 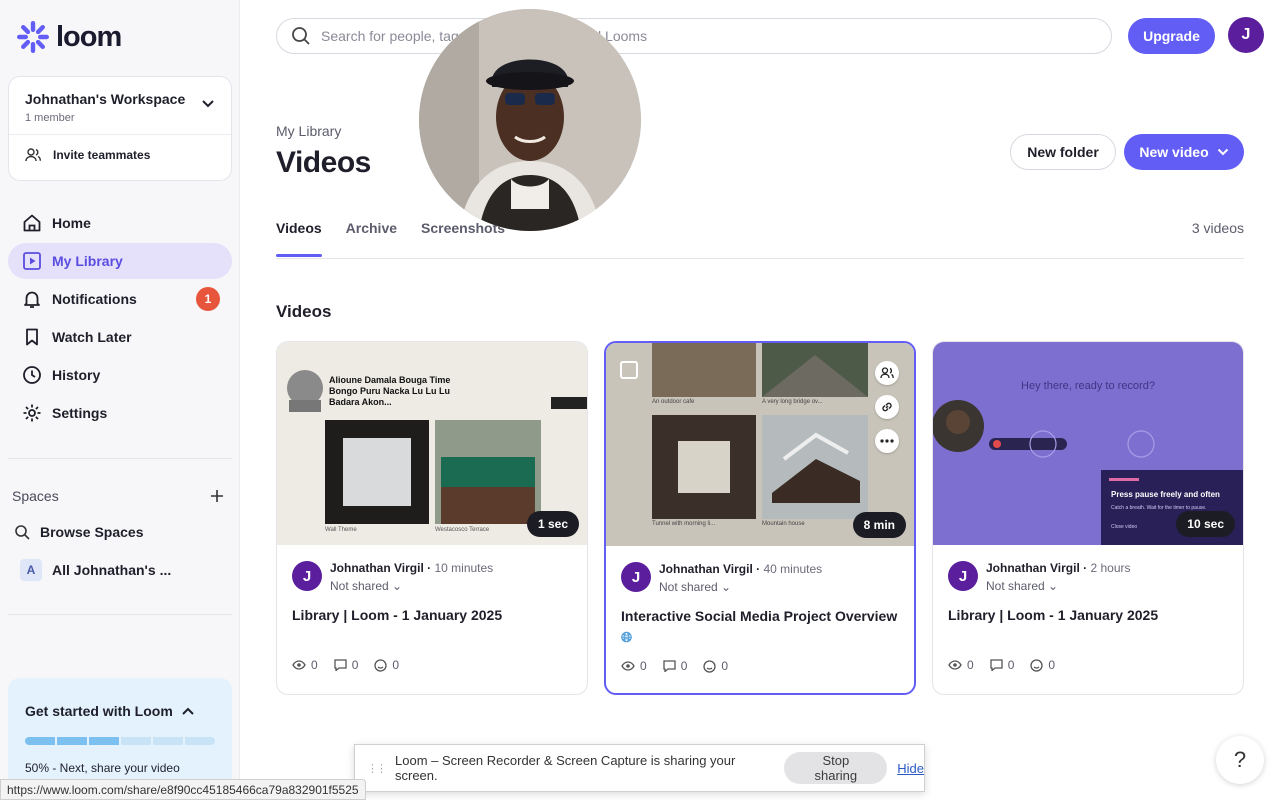 I want to click on thumbnail-heading: Hey there, ready to record?, so click(x=1088, y=386).